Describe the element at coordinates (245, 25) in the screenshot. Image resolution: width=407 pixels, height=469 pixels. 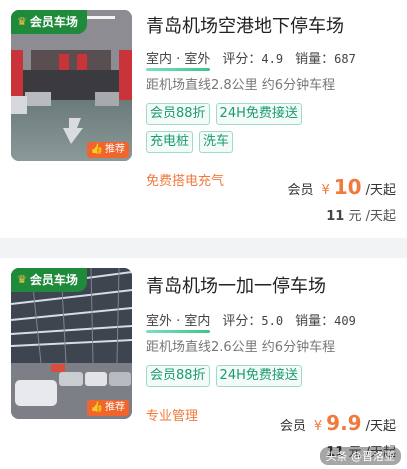
I see `listing-title: 青岛机场空港地下停车场` at that location.